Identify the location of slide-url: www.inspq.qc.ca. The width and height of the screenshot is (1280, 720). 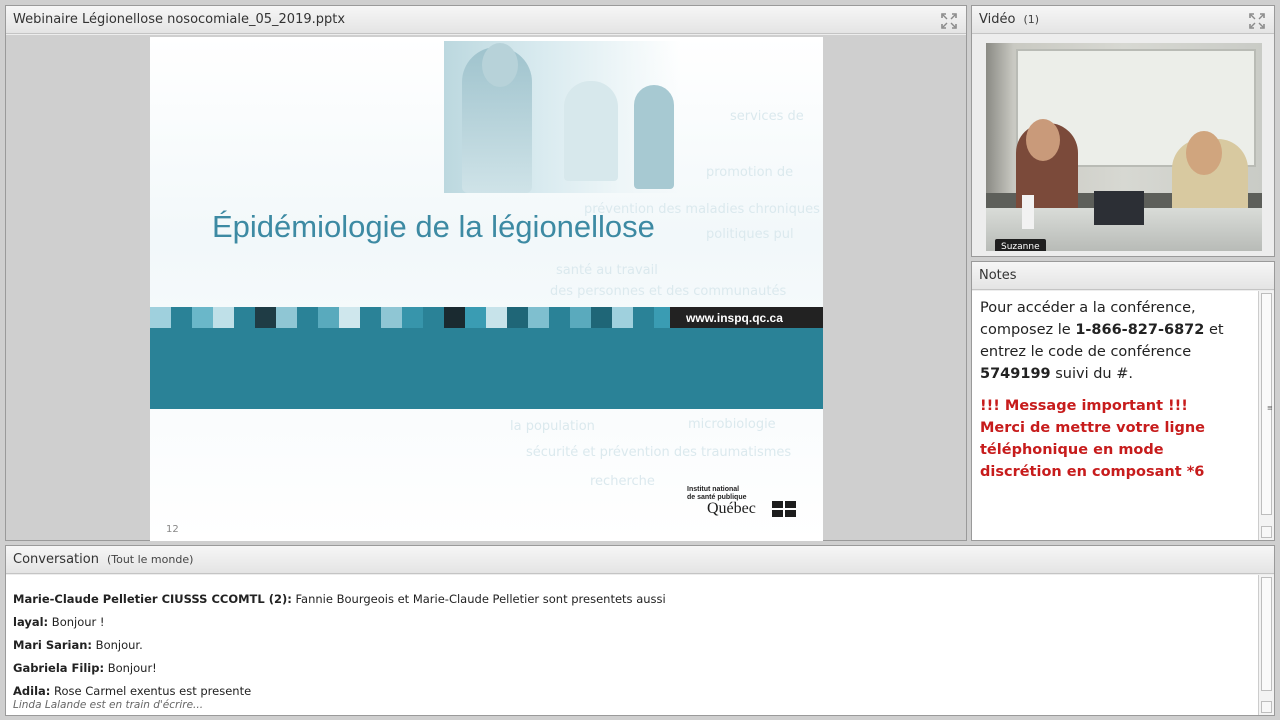
(746, 317).